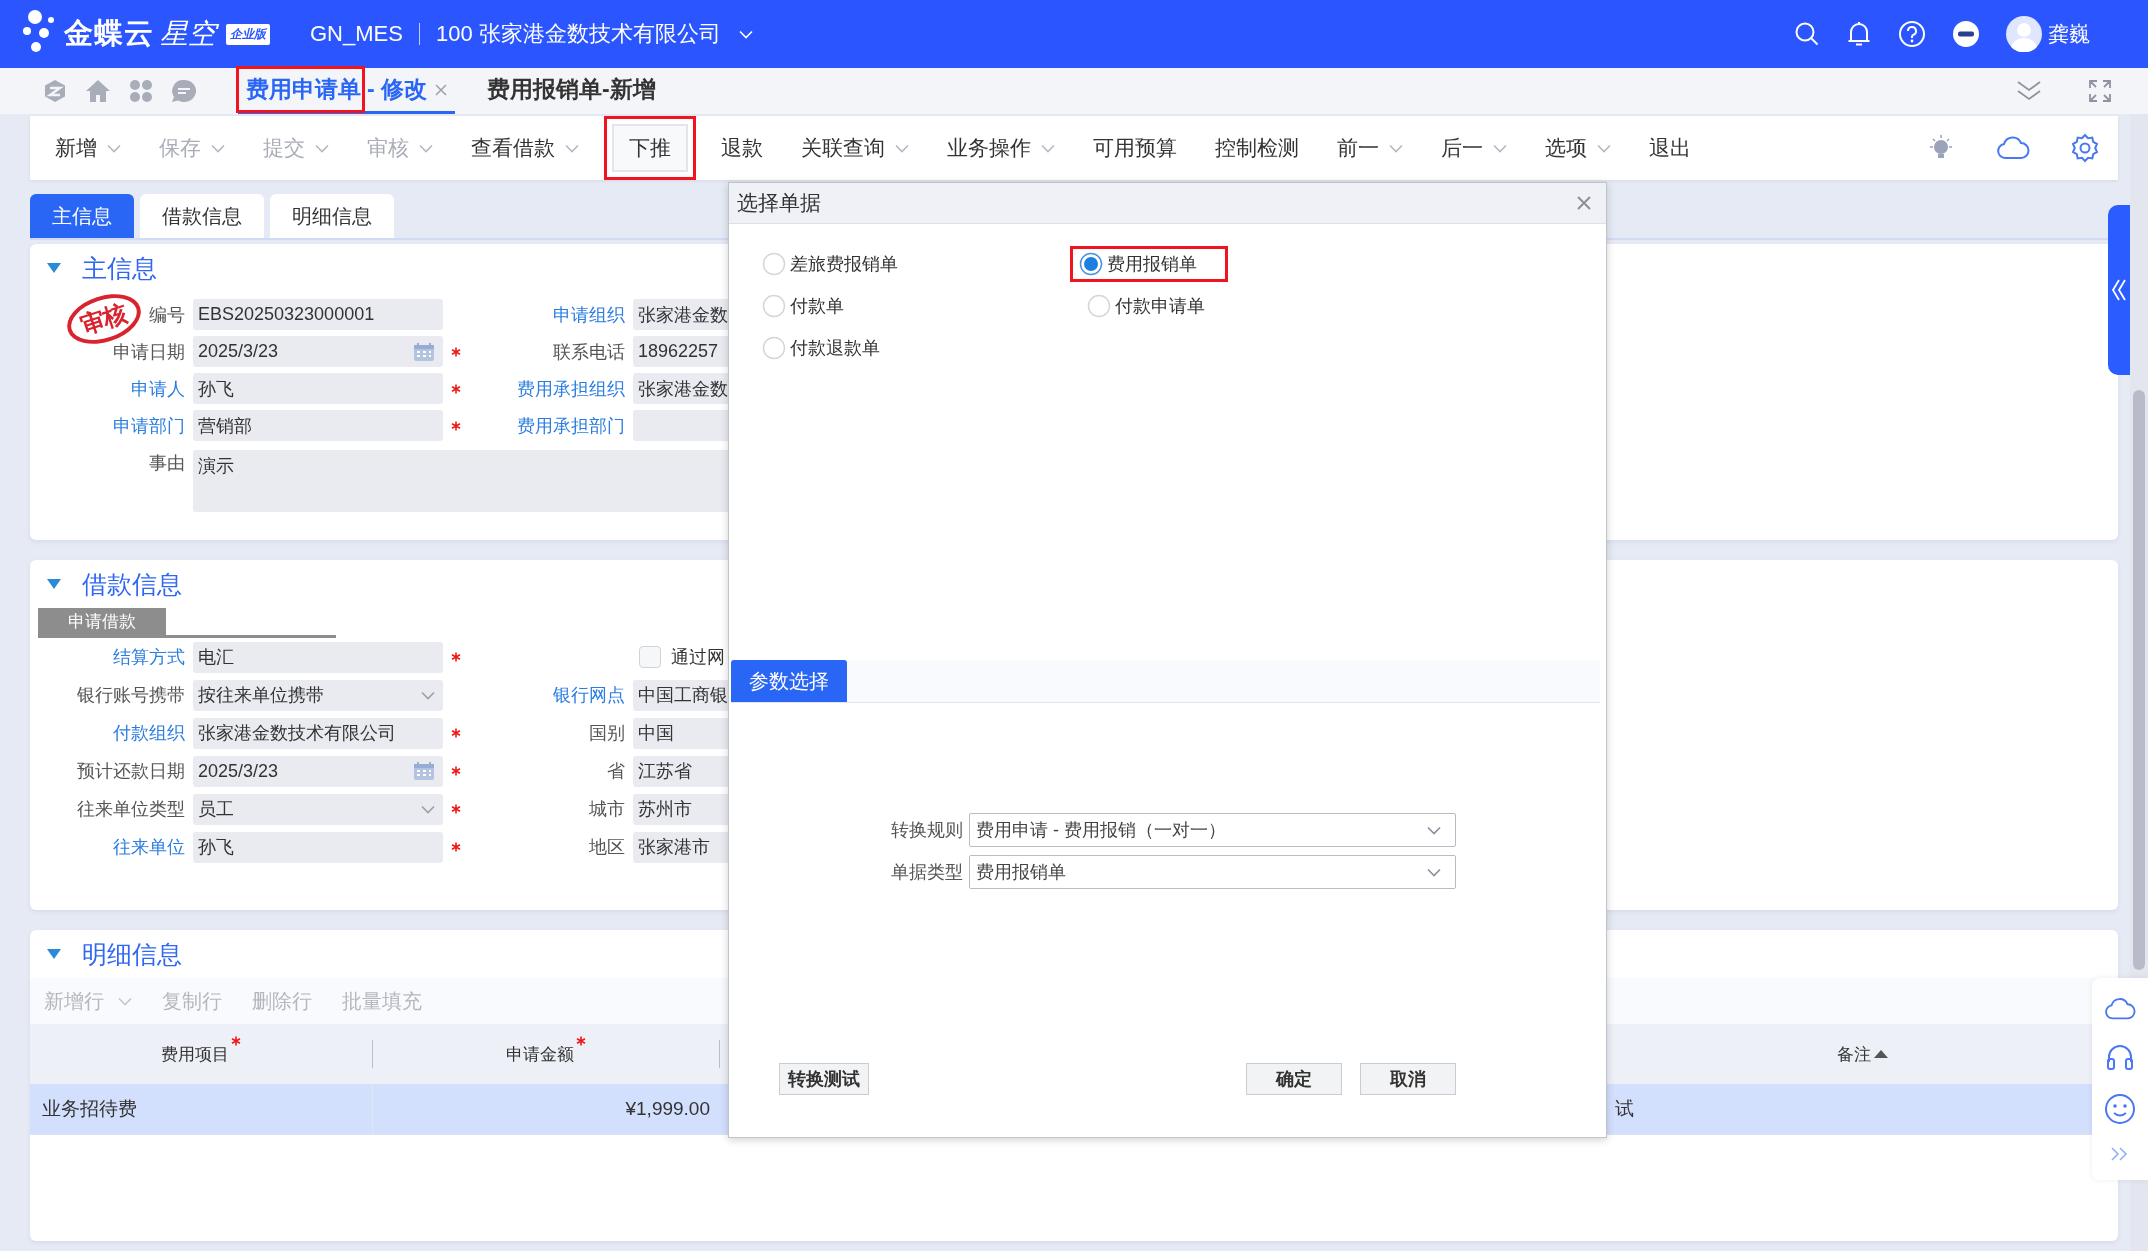 This screenshot has height=1251, width=2148. What do you see at coordinates (131, 771) in the screenshot?
I see `field-label: 预计还款日期` at bounding box center [131, 771].